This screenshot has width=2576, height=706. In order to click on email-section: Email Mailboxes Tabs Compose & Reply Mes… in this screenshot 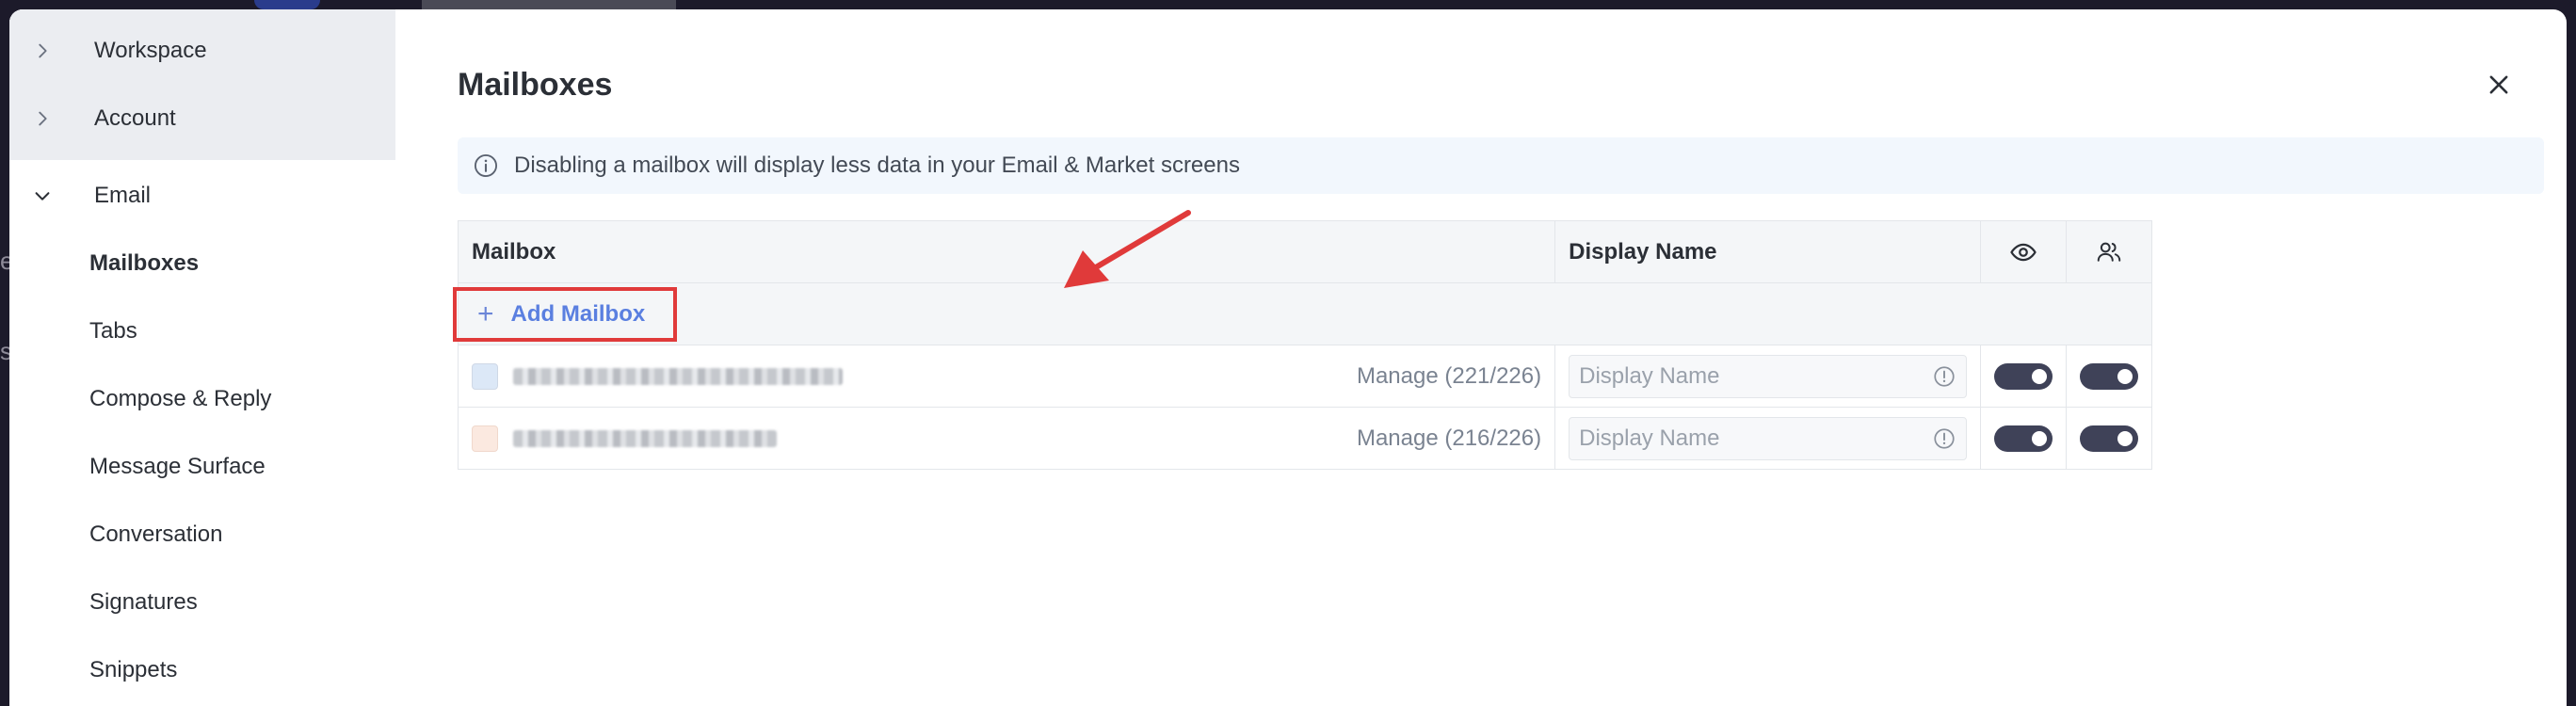, I will do `click(202, 432)`.